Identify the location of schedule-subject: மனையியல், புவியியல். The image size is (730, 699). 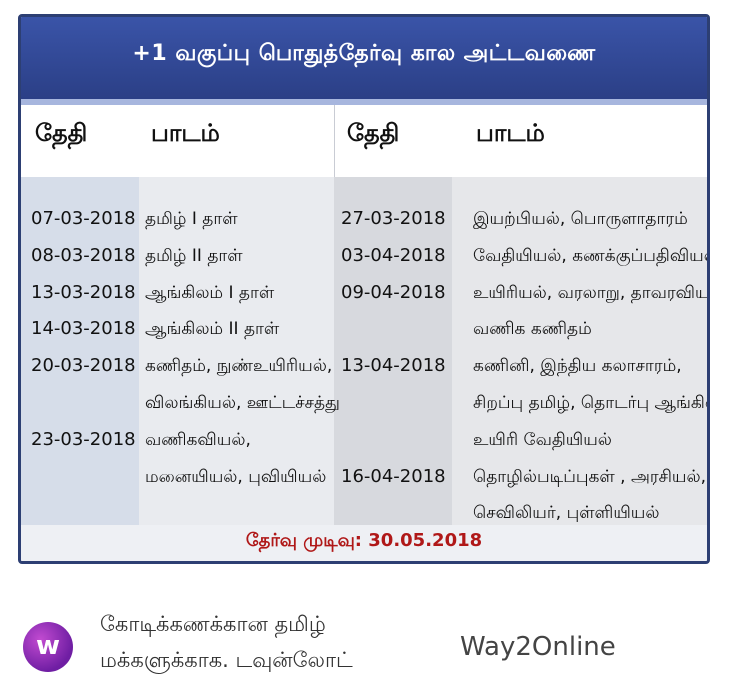
(236, 476).